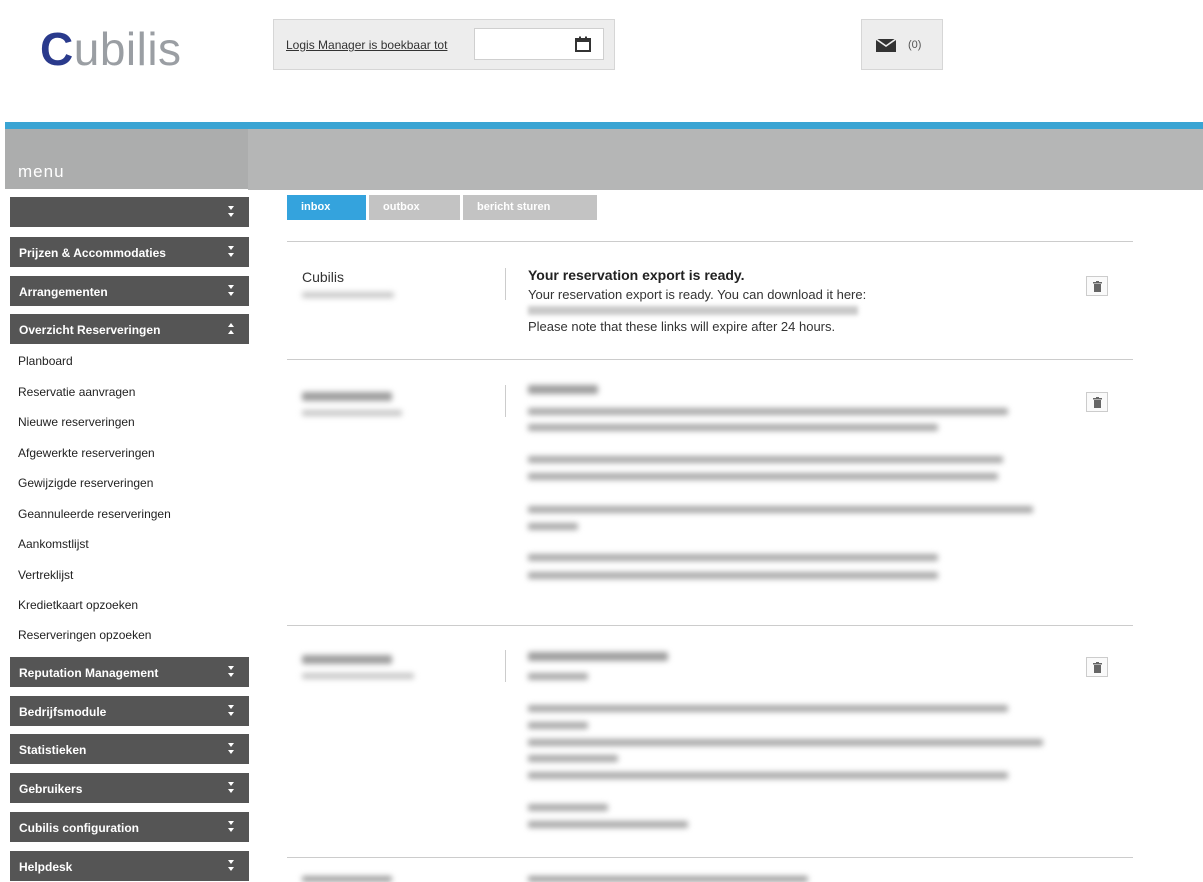 This screenshot has height=882, width=1203. What do you see at coordinates (76, 422) in the screenshot?
I see `sidebar-item-nieuwe-reserveringen: Nieuwe reserveringen` at bounding box center [76, 422].